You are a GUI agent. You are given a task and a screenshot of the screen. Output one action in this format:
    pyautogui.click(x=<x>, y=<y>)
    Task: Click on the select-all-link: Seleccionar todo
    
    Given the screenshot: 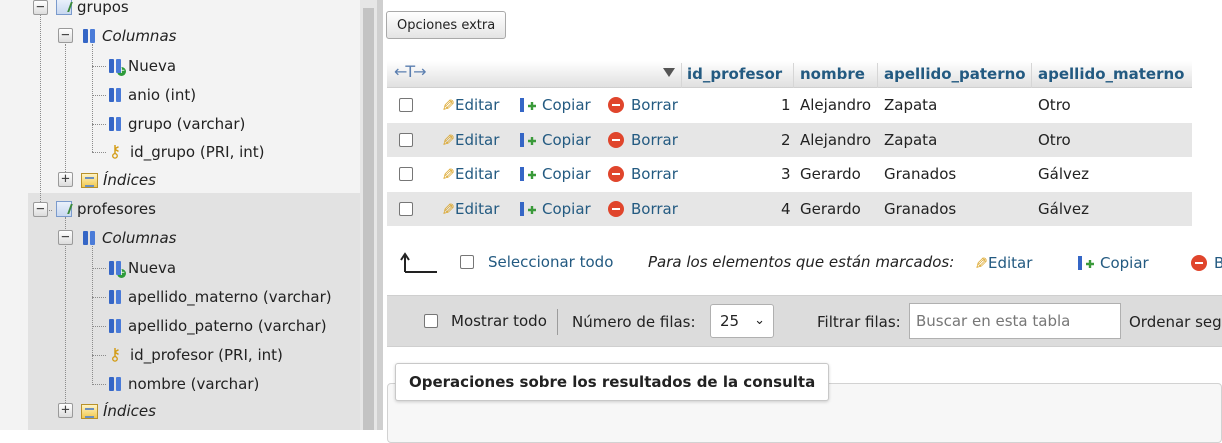 What is the action you would take?
    pyautogui.click(x=550, y=262)
    